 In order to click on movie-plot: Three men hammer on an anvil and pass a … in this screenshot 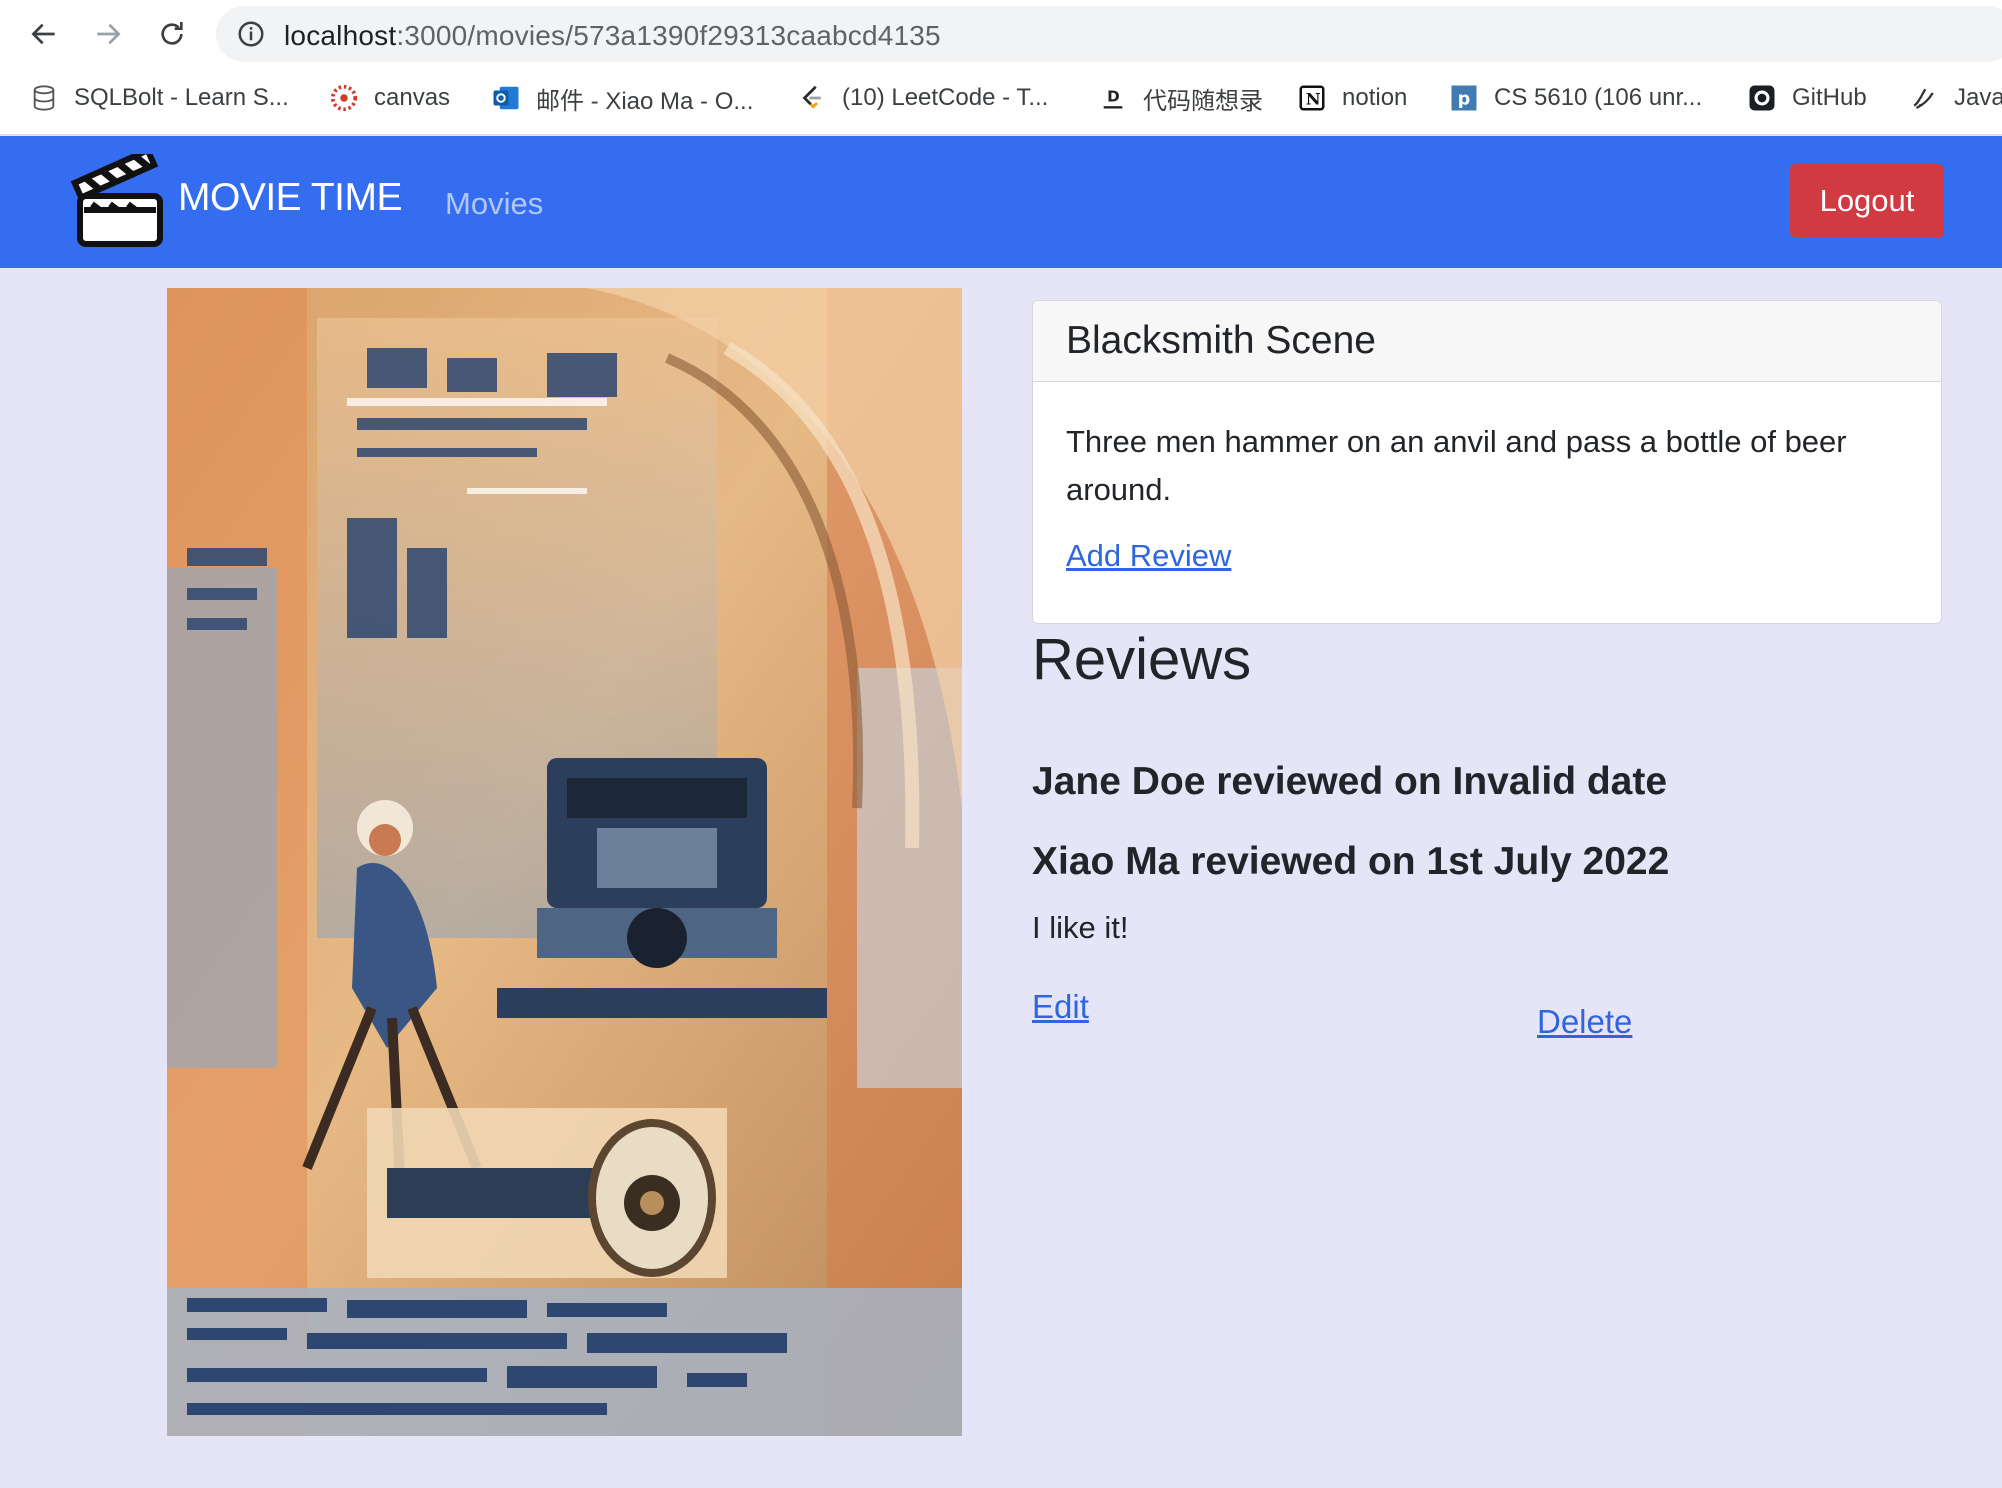, I will do `click(1456, 465)`.